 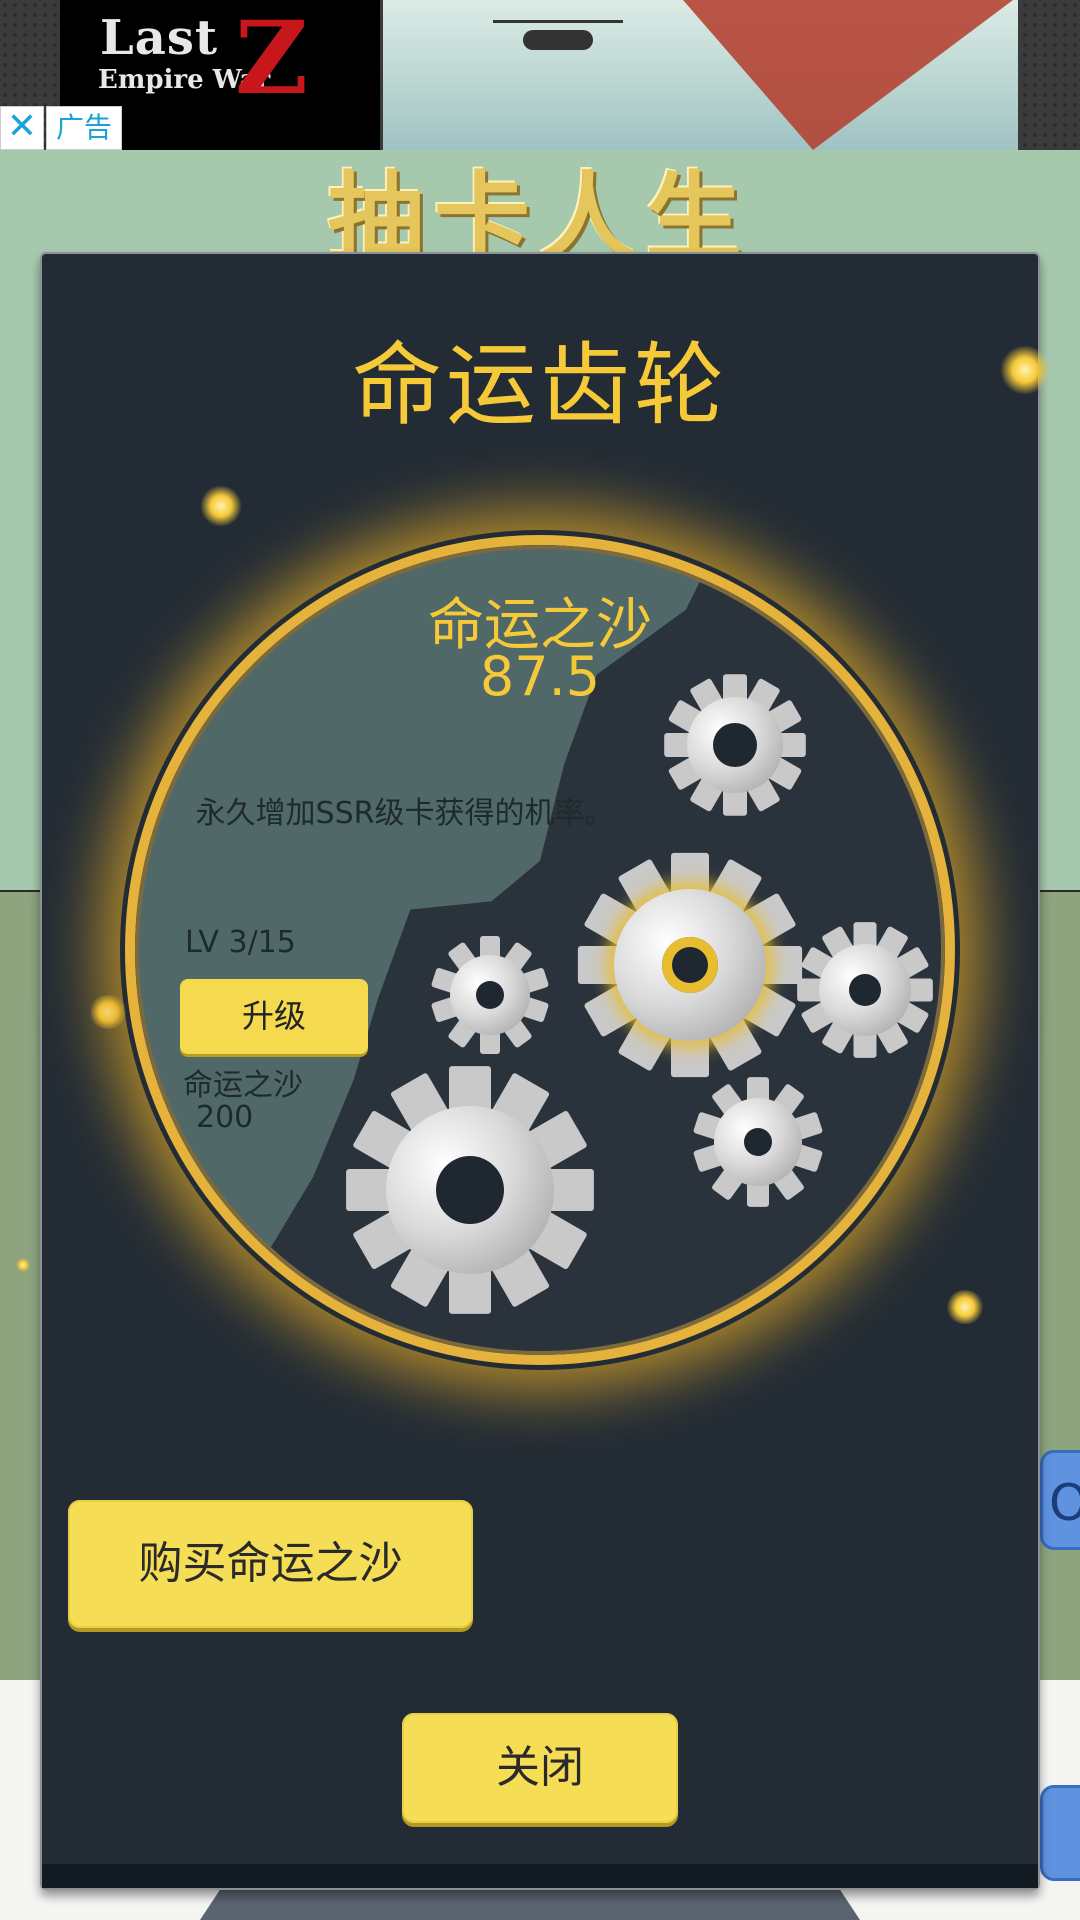 What do you see at coordinates (225, 1117) in the screenshot?
I see `upgrade-cost-value: 200` at bounding box center [225, 1117].